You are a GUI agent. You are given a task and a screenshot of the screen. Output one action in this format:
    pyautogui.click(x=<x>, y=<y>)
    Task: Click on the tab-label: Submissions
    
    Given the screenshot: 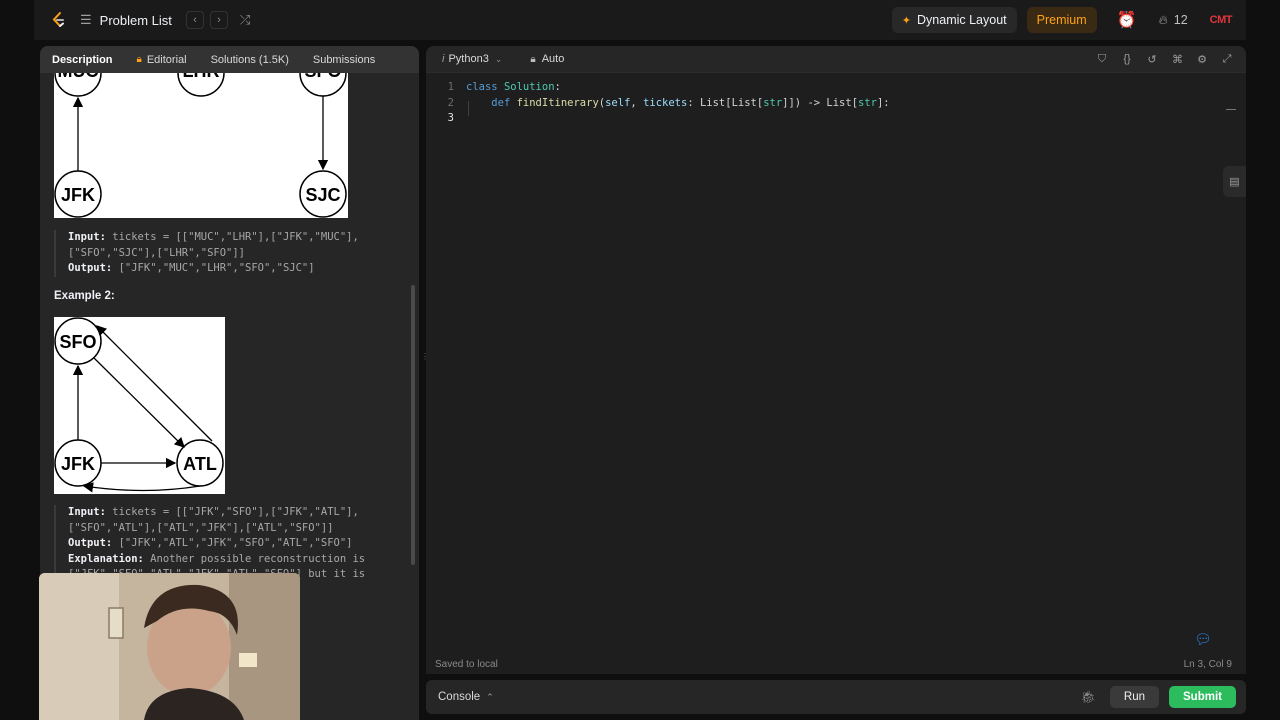 What is the action you would take?
    pyautogui.click(x=344, y=59)
    